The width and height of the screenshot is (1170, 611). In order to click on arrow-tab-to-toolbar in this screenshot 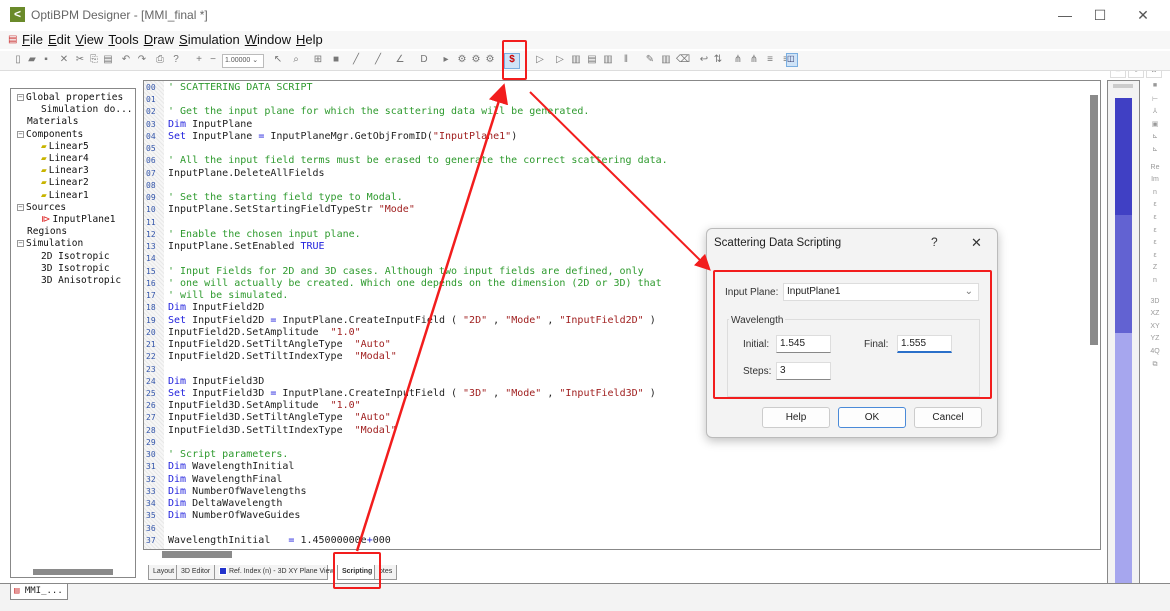, I will do `click(432, 317)`.